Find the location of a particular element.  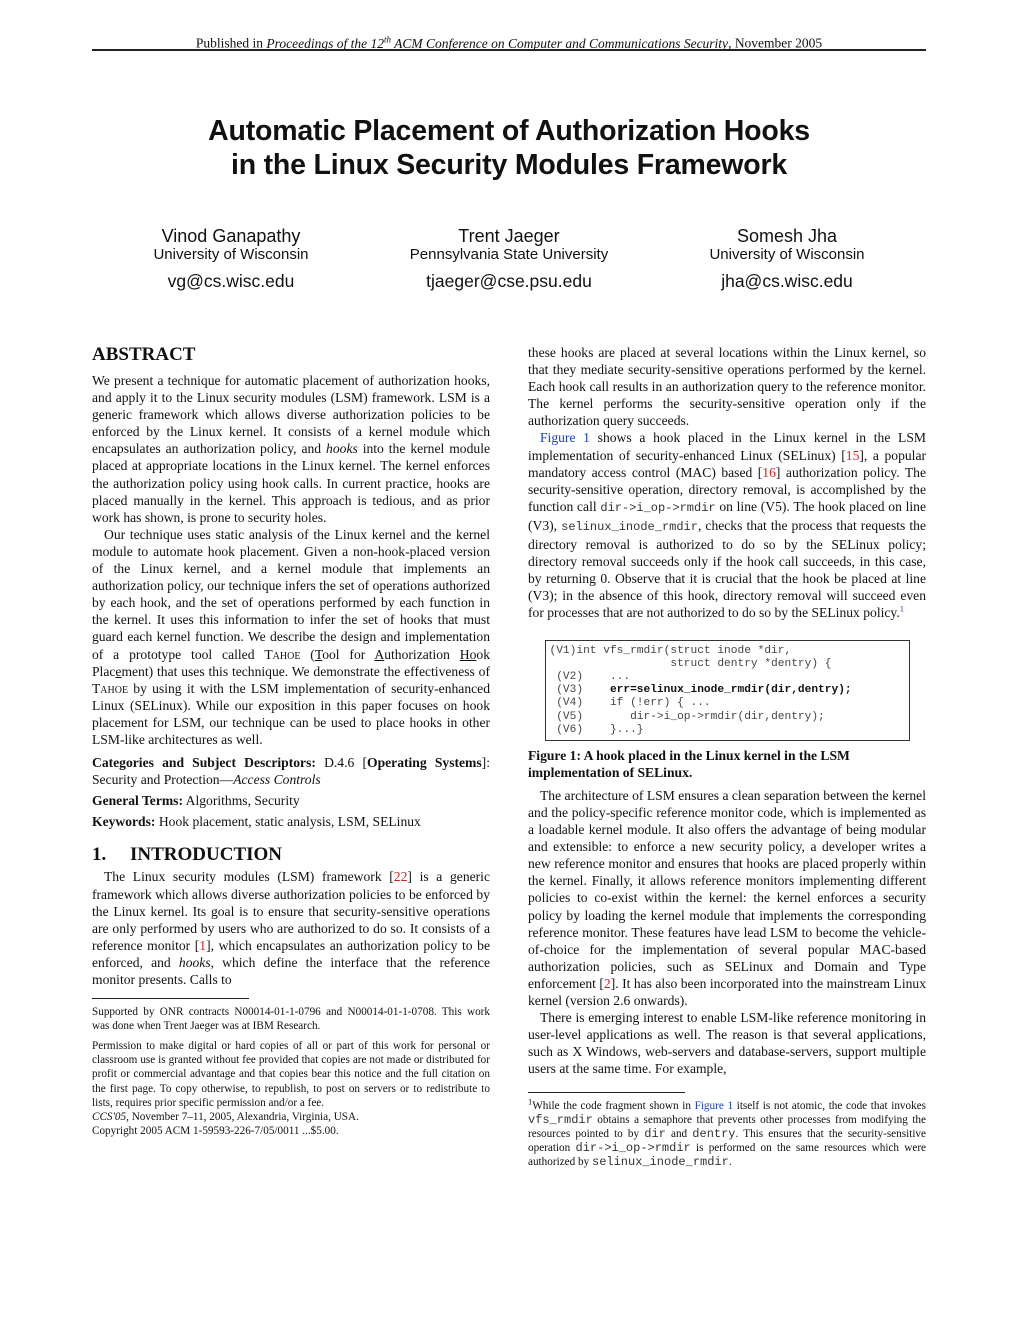

venue-sup: th is located at coordinates (387, 39).